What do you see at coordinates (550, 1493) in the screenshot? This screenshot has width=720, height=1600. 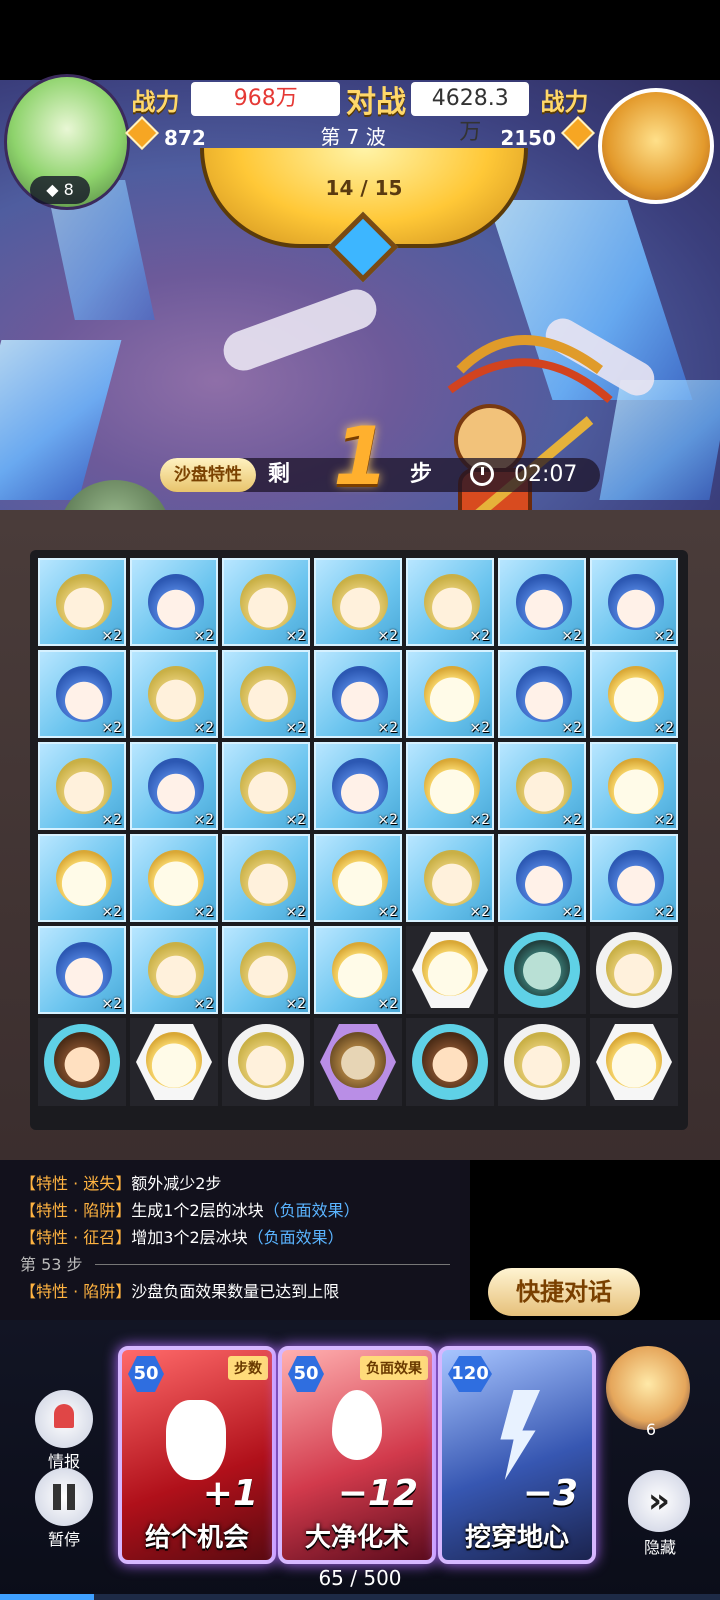 I see `card-value: −3` at bounding box center [550, 1493].